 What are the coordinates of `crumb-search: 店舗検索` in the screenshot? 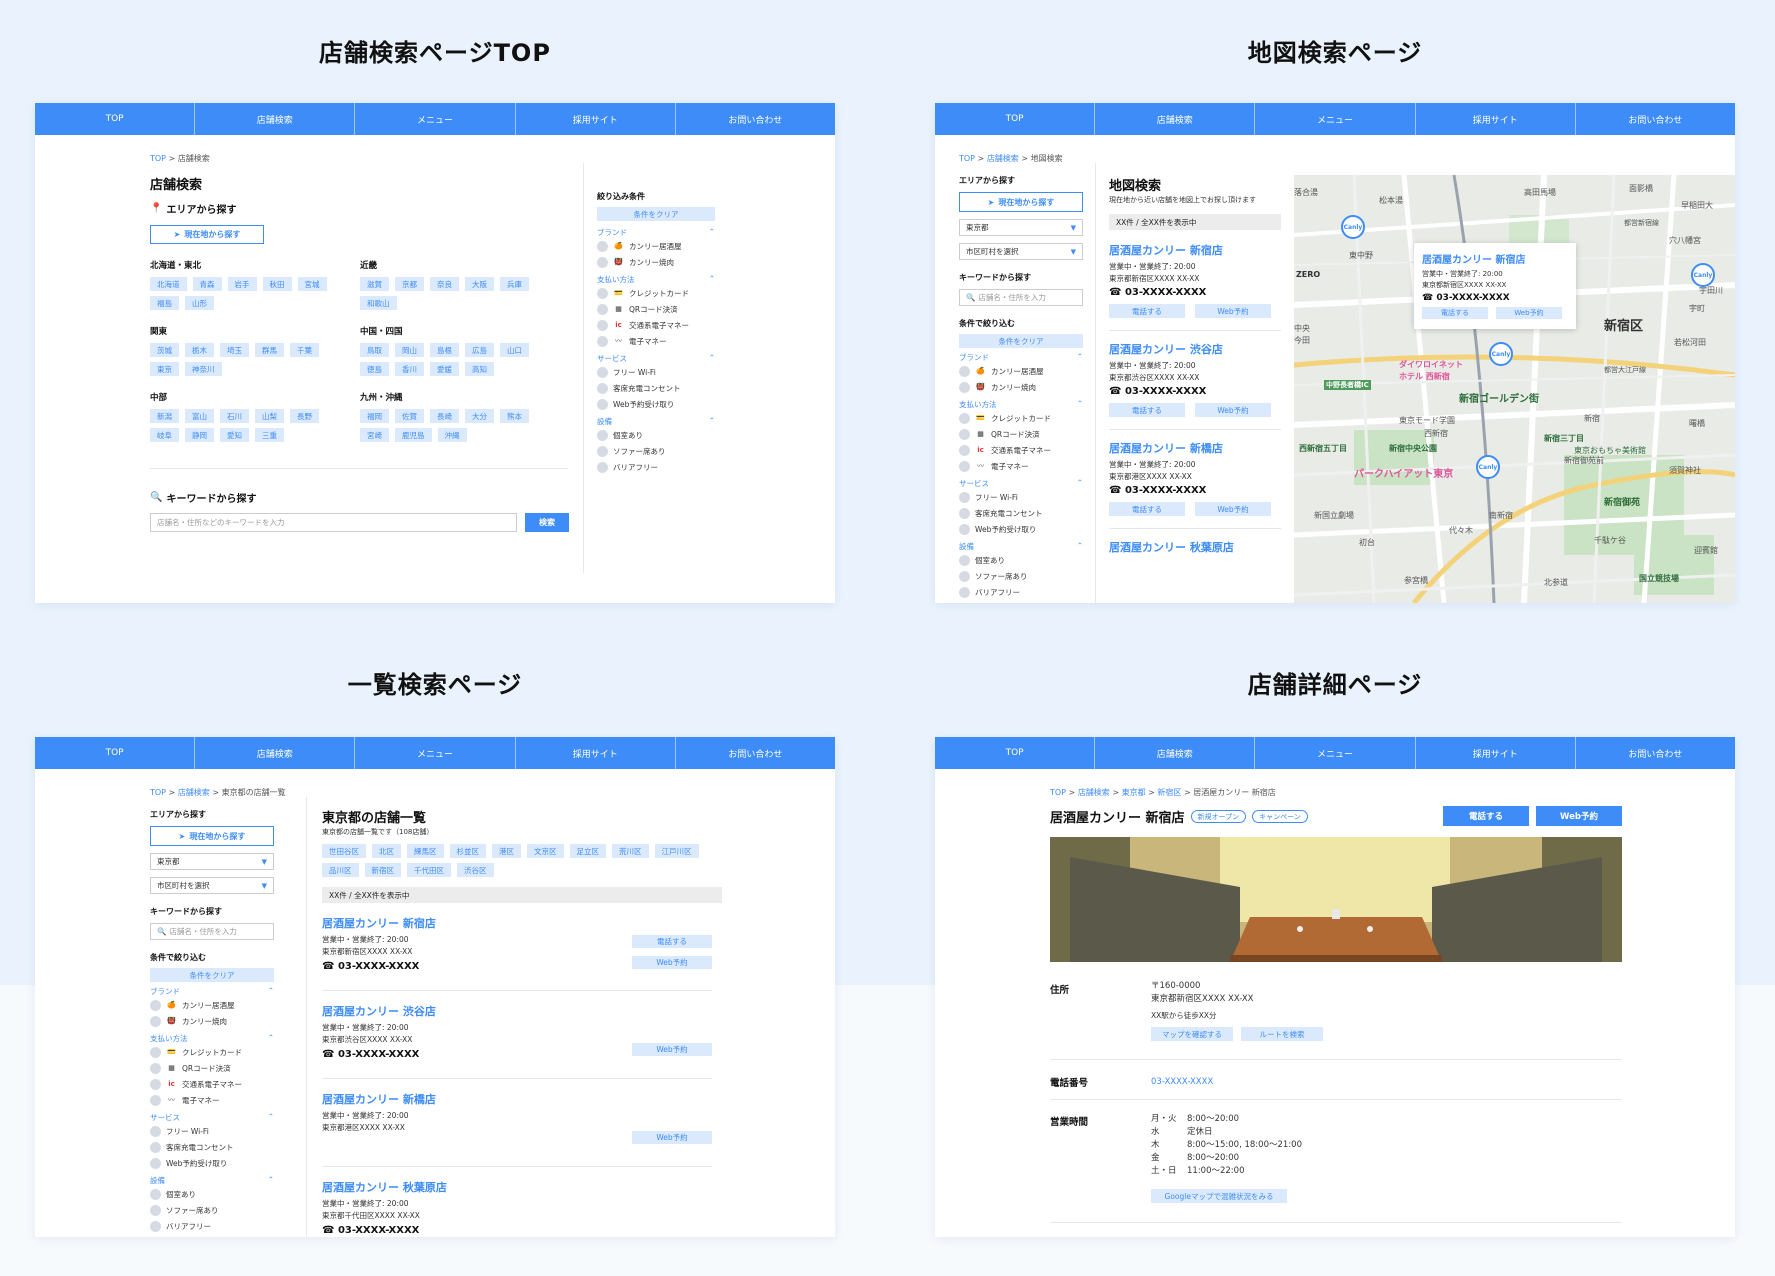 It's located at (1003, 158).